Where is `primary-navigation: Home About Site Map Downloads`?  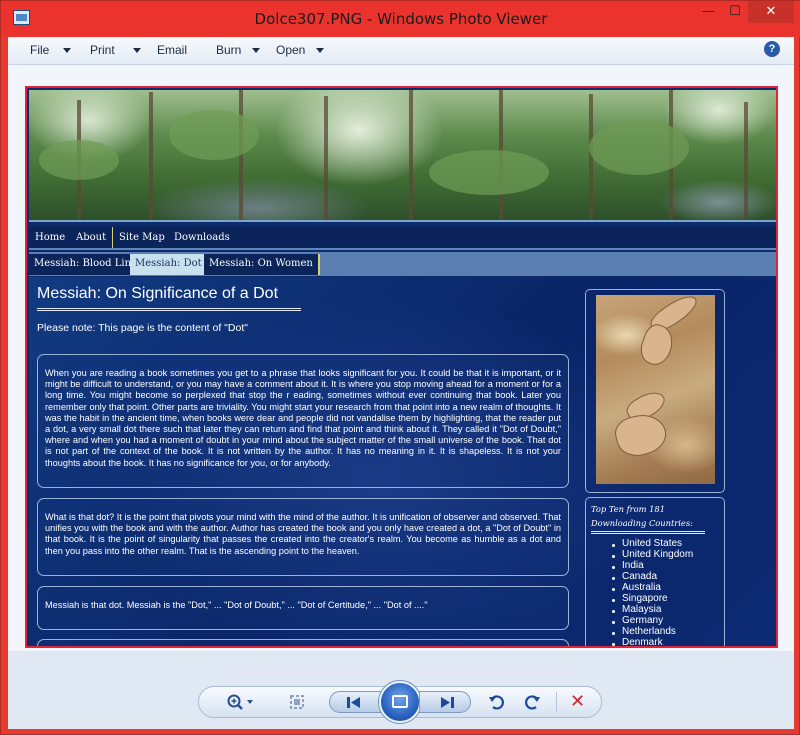 primary-navigation: Home About Site Map Downloads is located at coordinates (402, 238).